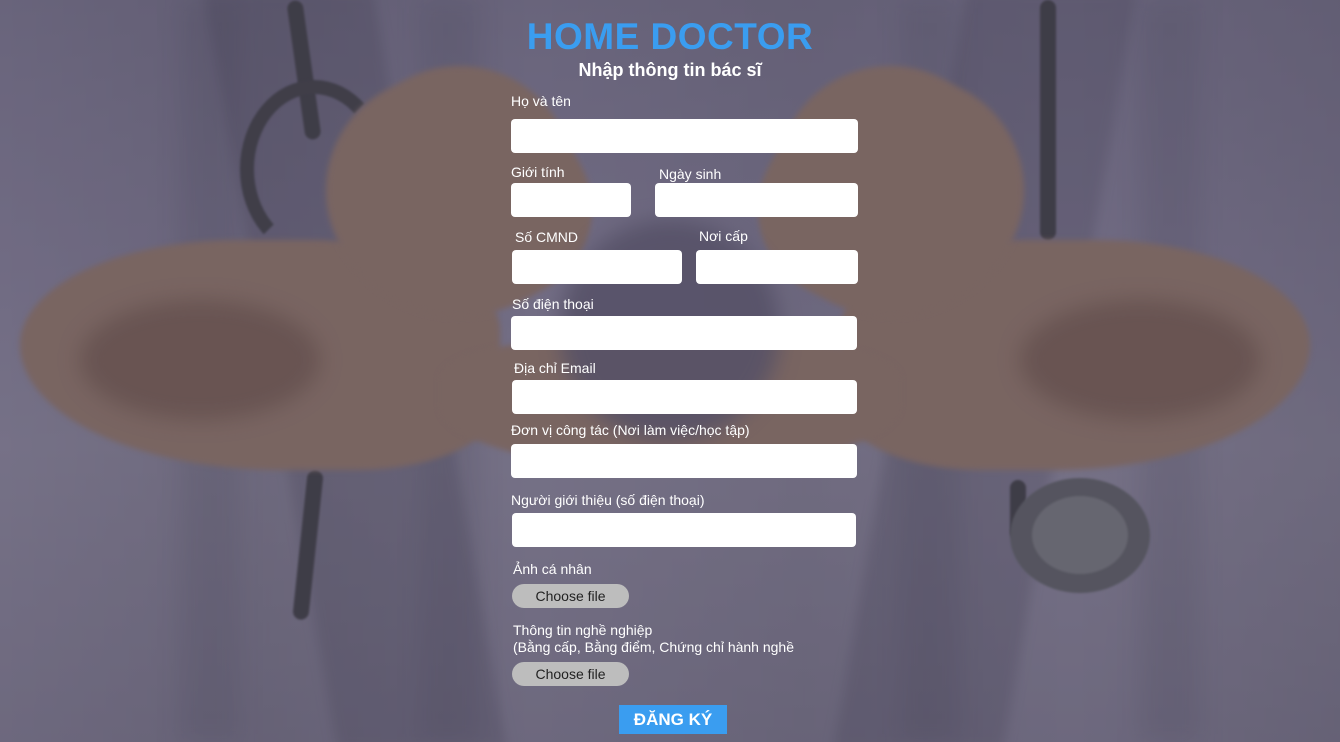  I want to click on photo-label: Ảnh cá nhân, so click(552, 569).